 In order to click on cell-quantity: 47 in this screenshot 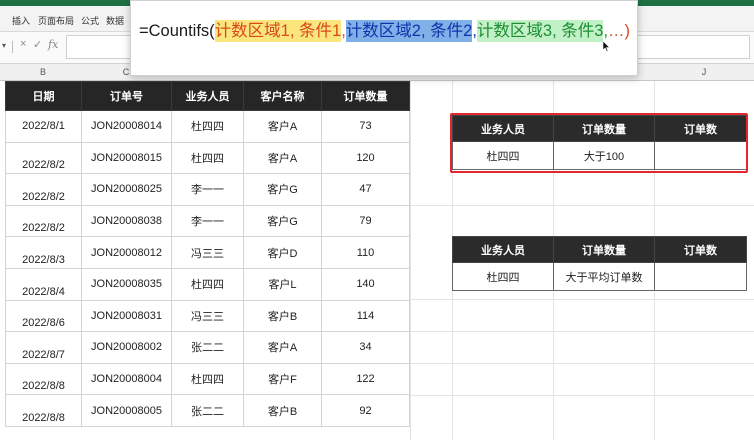, I will do `click(365, 189)`.